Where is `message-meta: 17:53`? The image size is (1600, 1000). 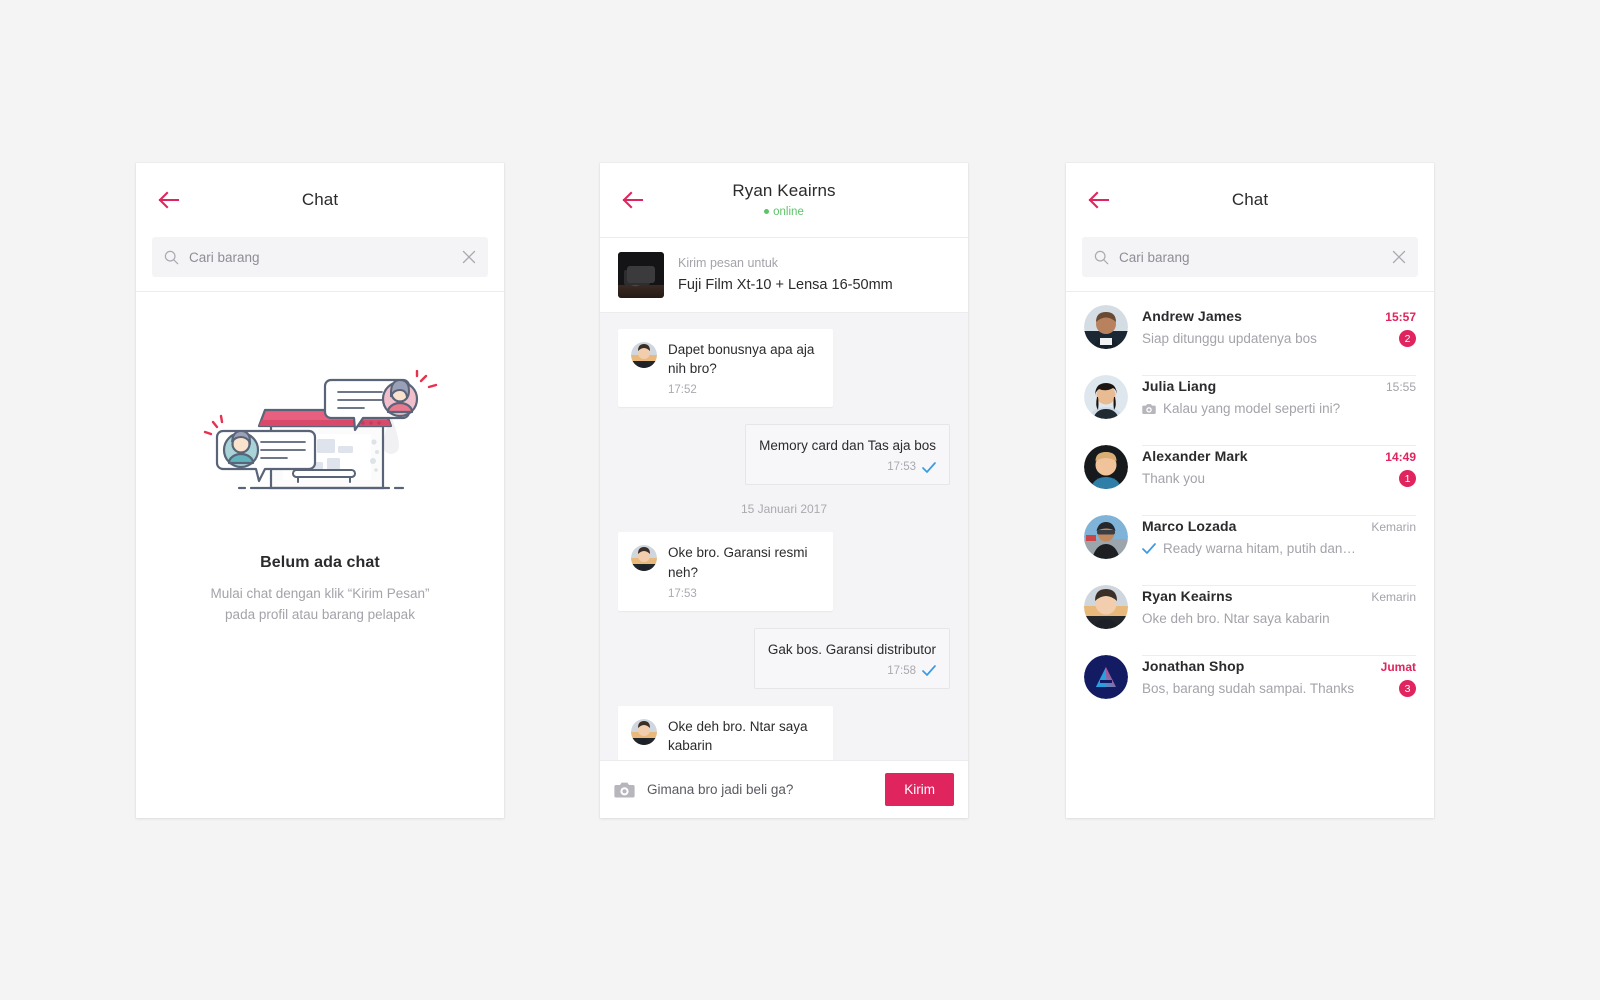
message-meta: 17:53 is located at coordinates (847, 467).